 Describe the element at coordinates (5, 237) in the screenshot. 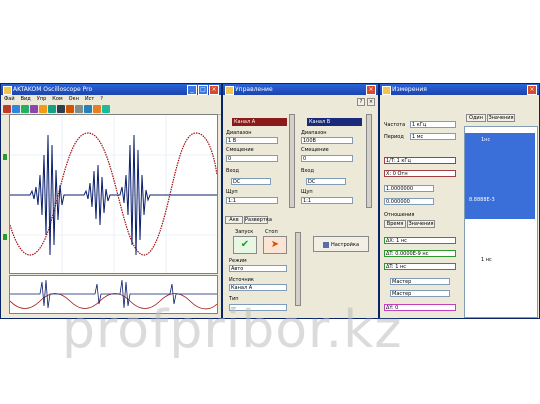

I see `channel-b-marker` at that location.